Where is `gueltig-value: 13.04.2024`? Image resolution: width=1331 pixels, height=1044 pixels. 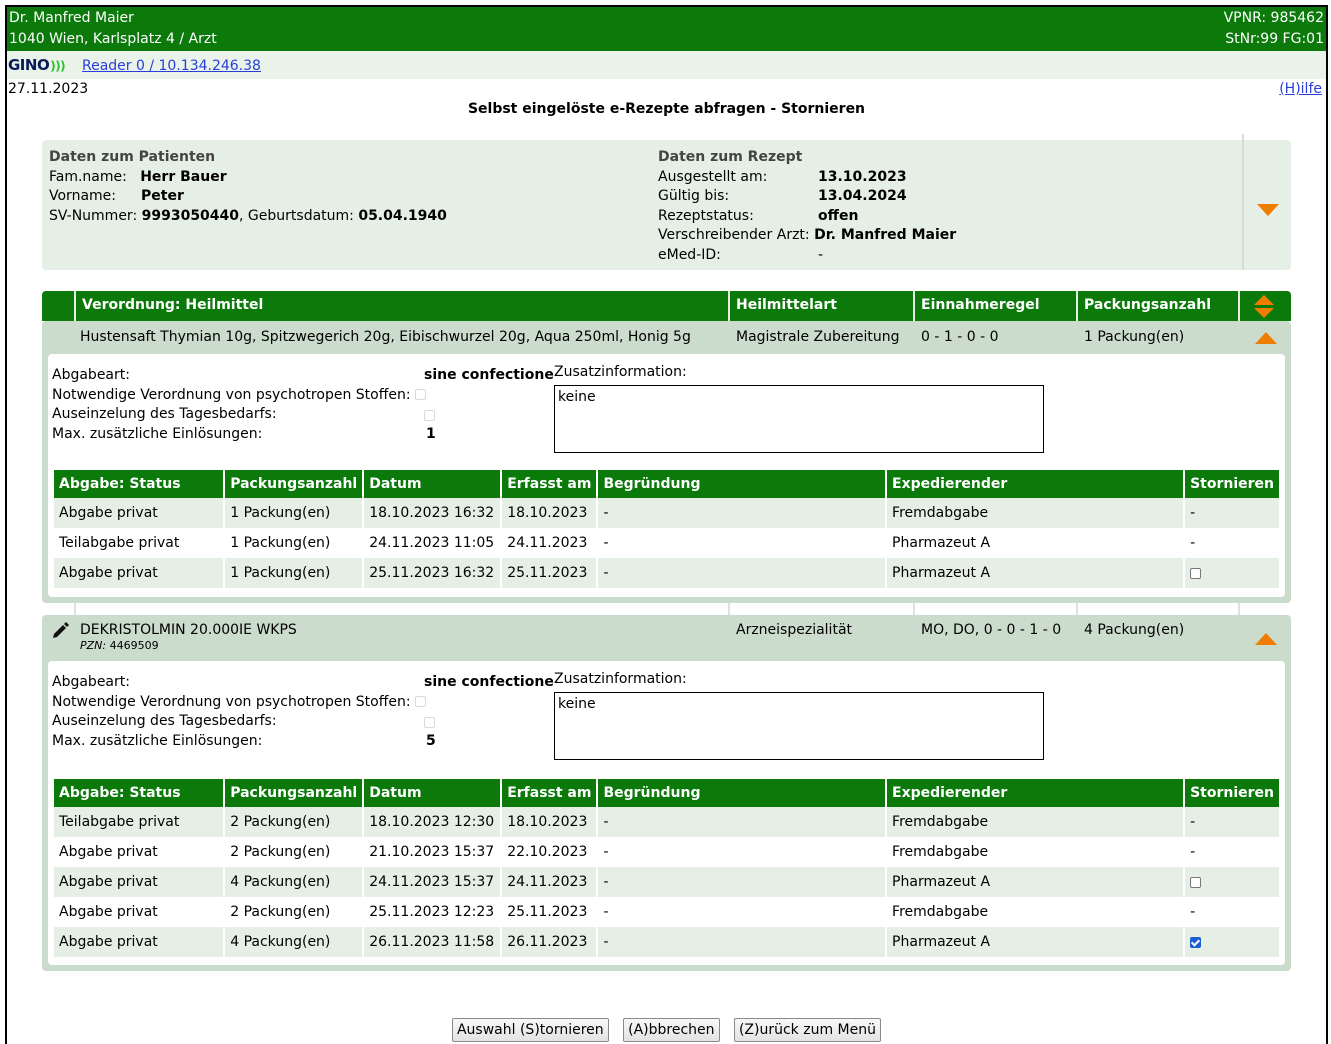 gueltig-value: 13.04.2024 is located at coordinates (862, 196).